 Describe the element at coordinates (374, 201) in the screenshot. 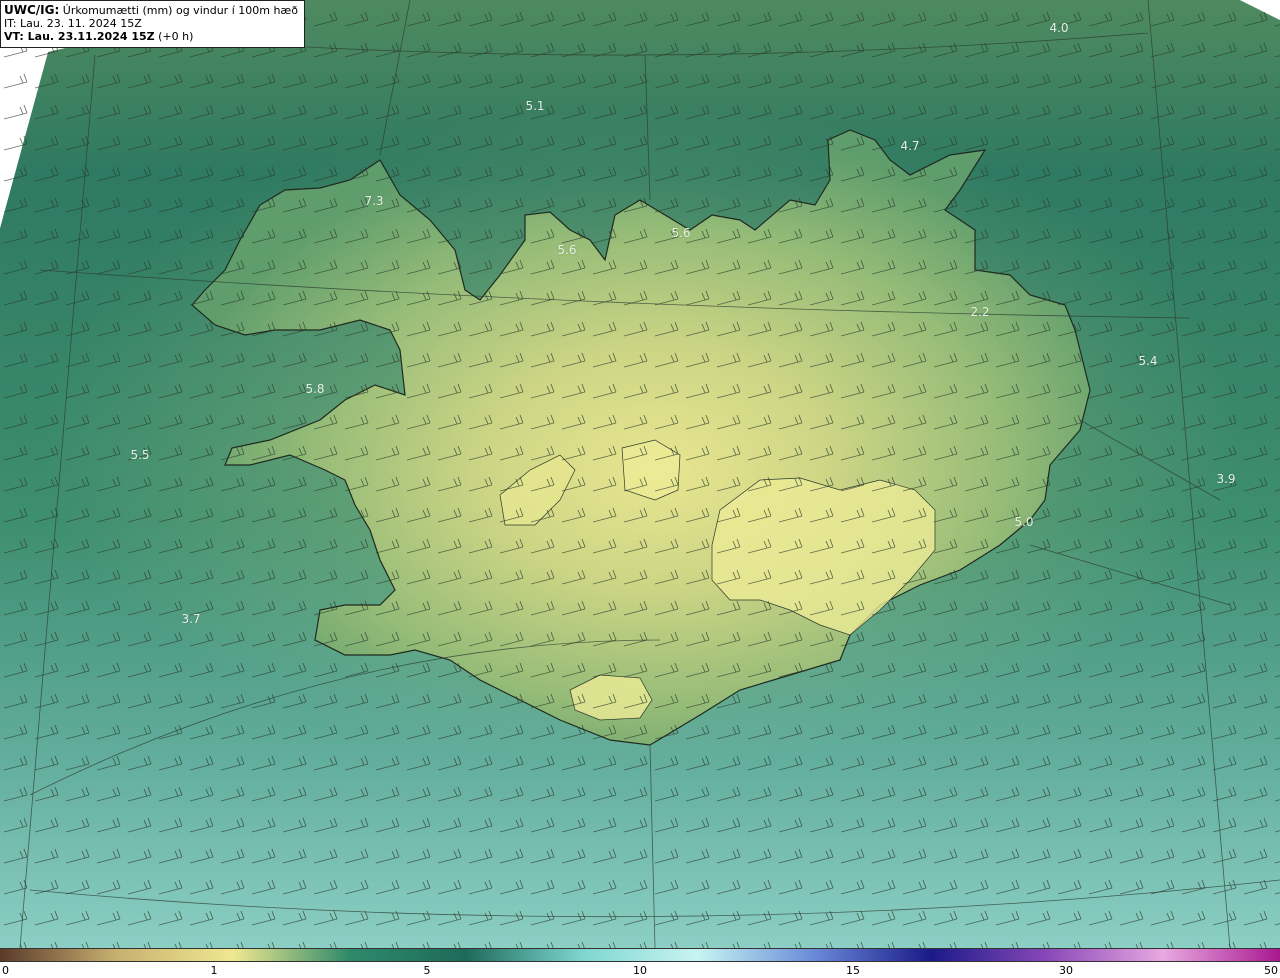

I see `map-value-label: 7.3` at that location.